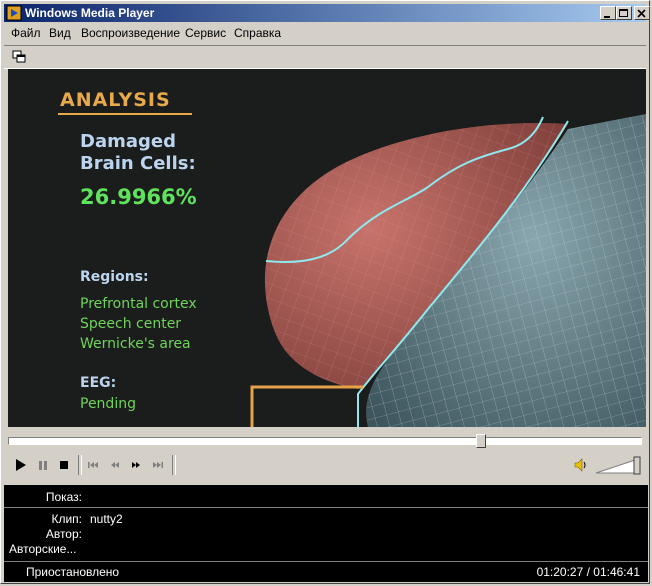  I want to click on menu-playback: Воспроизведение, so click(130, 33).